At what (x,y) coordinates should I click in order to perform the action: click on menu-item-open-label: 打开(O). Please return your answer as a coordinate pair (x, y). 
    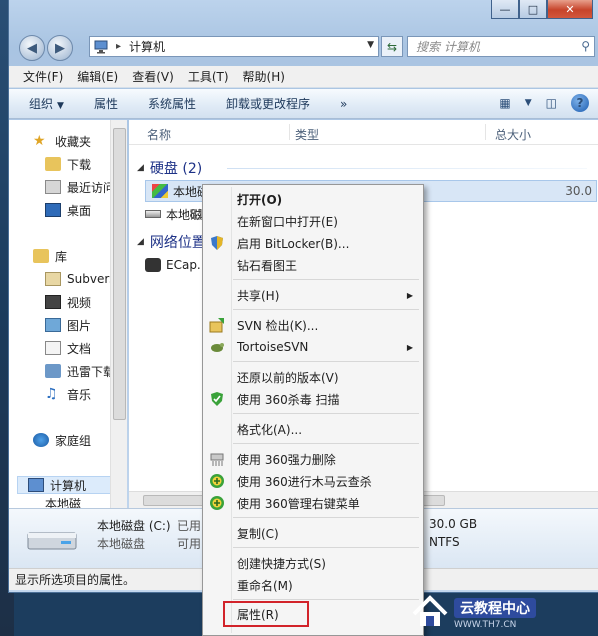
    Looking at the image, I should click on (260, 199).